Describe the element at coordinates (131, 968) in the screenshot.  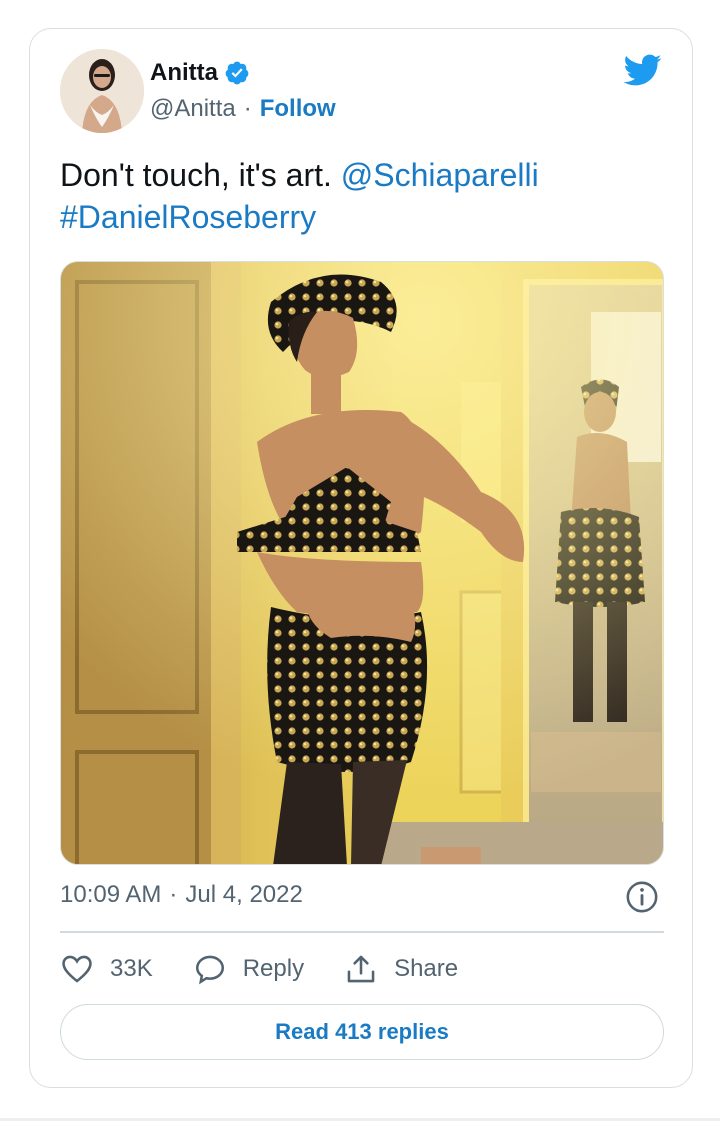
I see `like-count: 33K` at that location.